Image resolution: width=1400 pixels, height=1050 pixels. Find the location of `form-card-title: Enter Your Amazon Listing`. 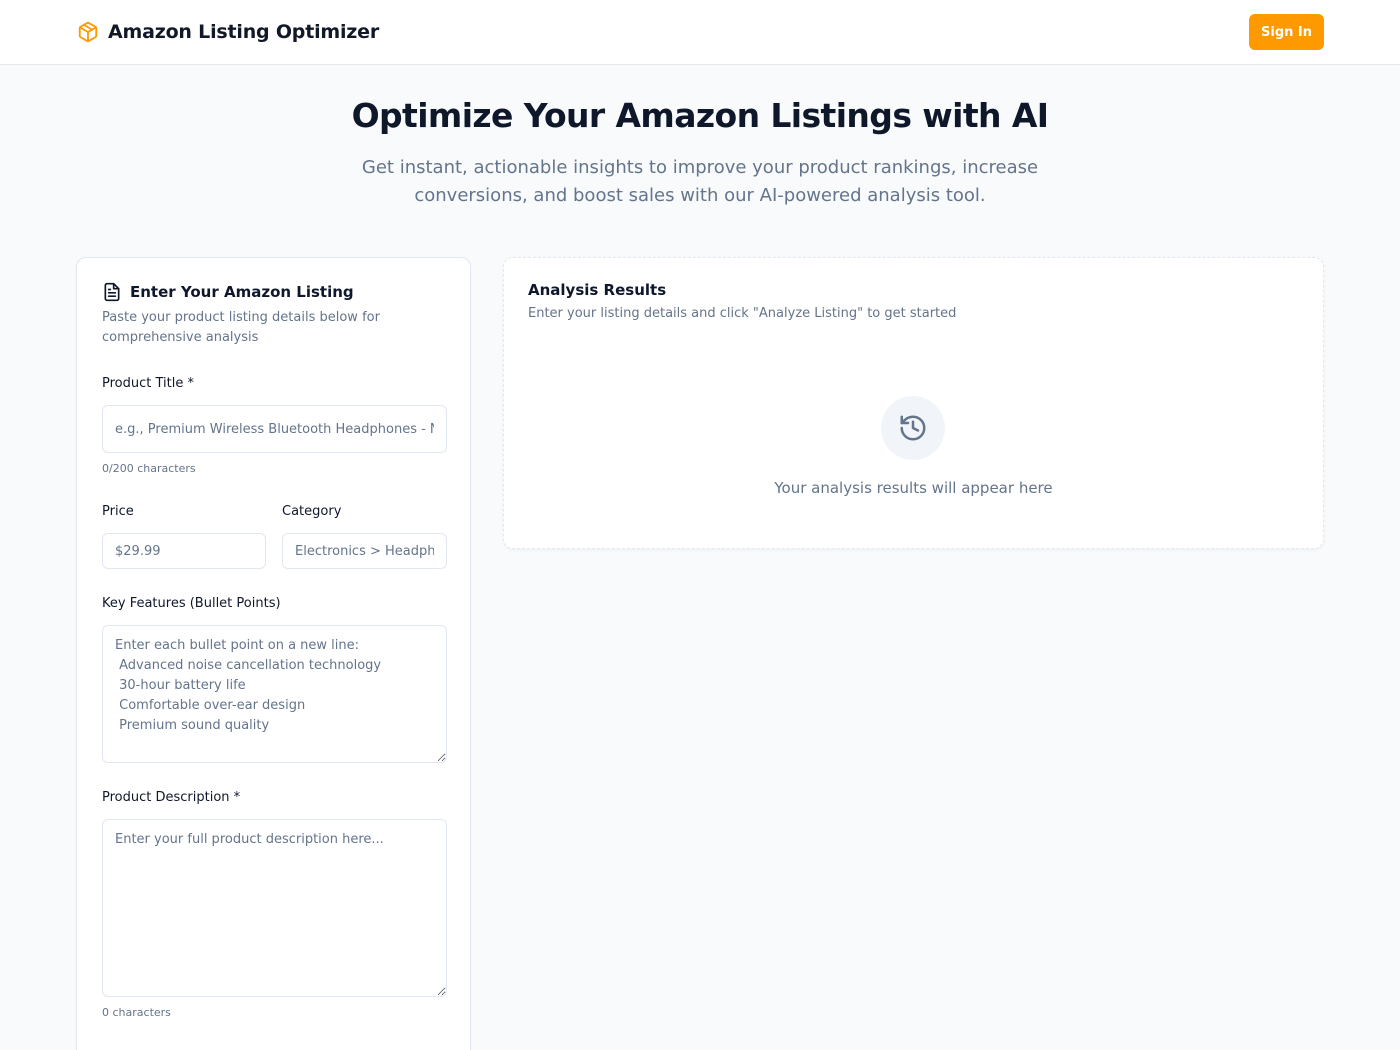

form-card-title: Enter Your Amazon Listing is located at coordinates (242, 292).